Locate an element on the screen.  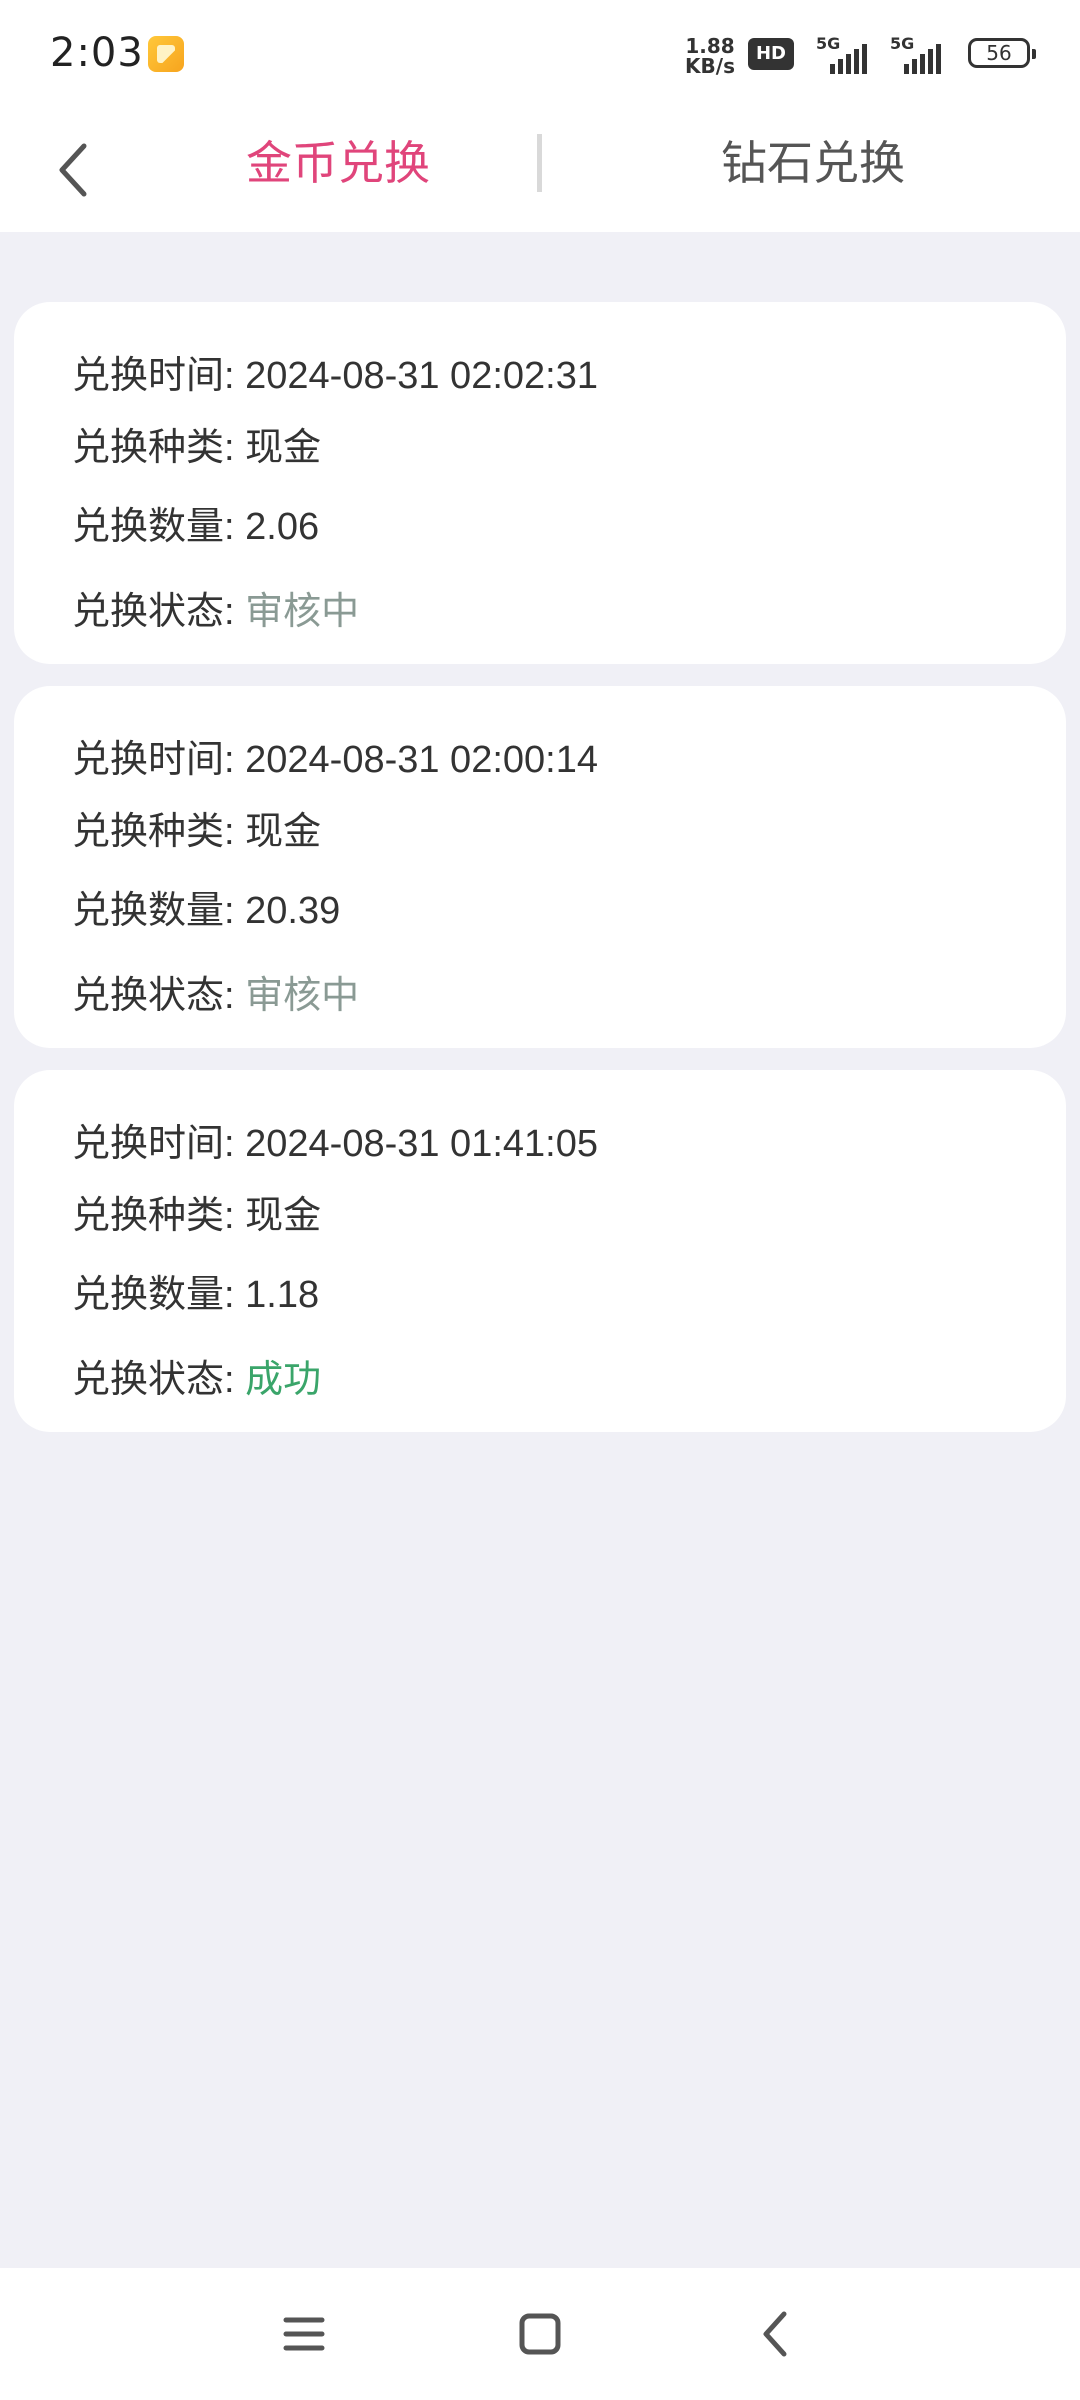
record-time-row: 兑换时间: 2024-08-31 02:00:14 is located at coordinates (335, 755).